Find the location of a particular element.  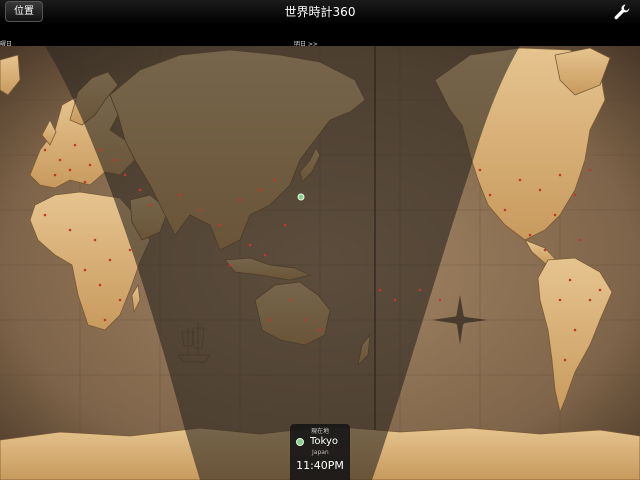

app-title: 世界時計360 is located at coordinates (320, 12).